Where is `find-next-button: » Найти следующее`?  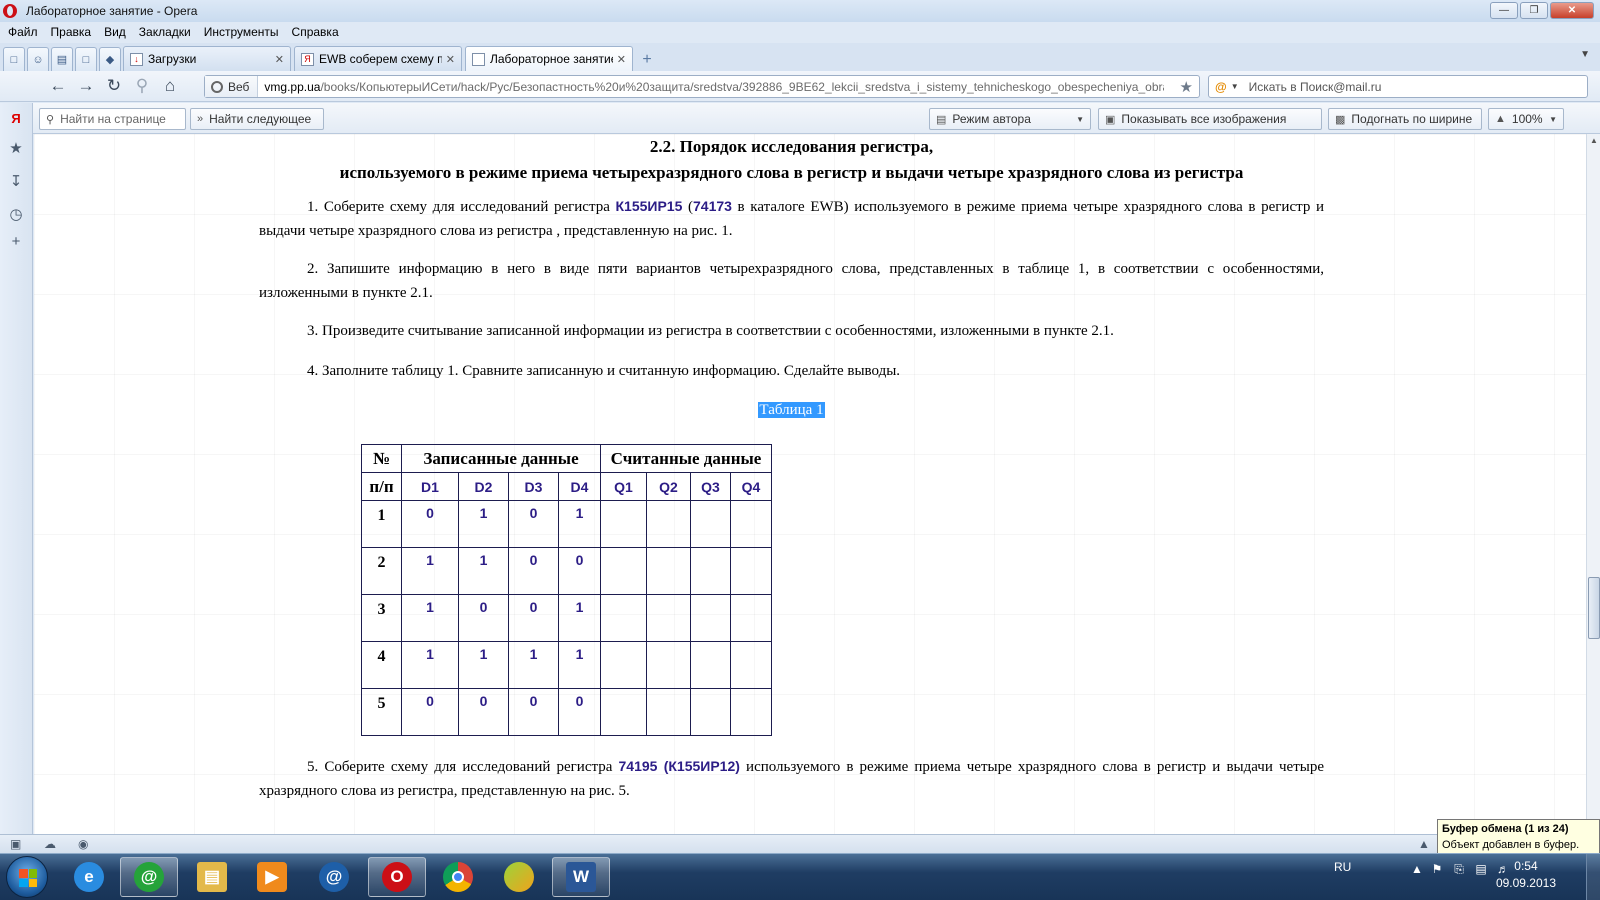 find-next-button: » Найти следующее is located at coordinates (257, 119).